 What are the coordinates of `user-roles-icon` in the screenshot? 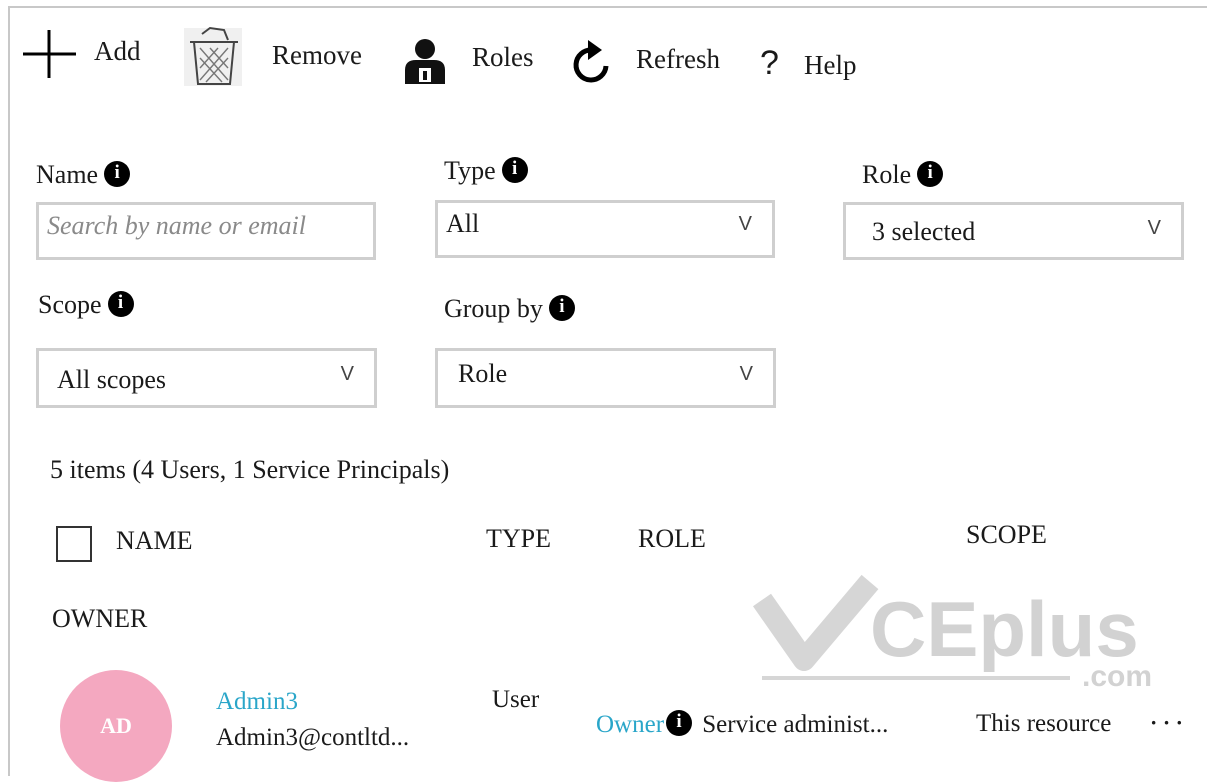 It's located at (425, 61).